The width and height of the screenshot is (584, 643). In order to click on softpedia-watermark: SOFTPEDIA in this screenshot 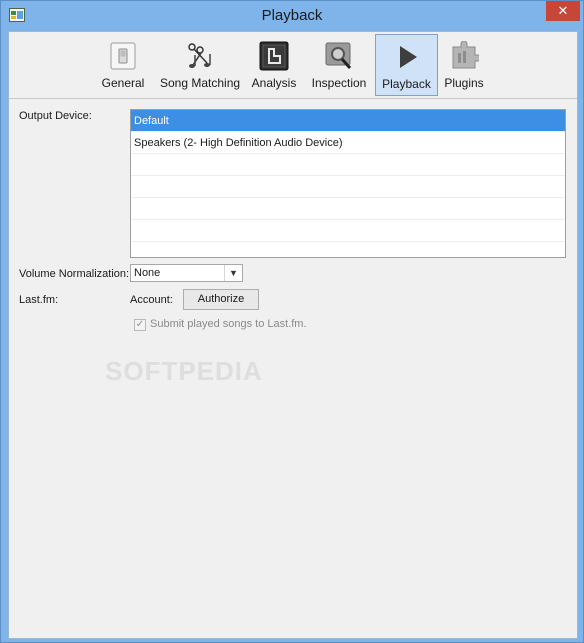, I will do `click(184, 371)`.